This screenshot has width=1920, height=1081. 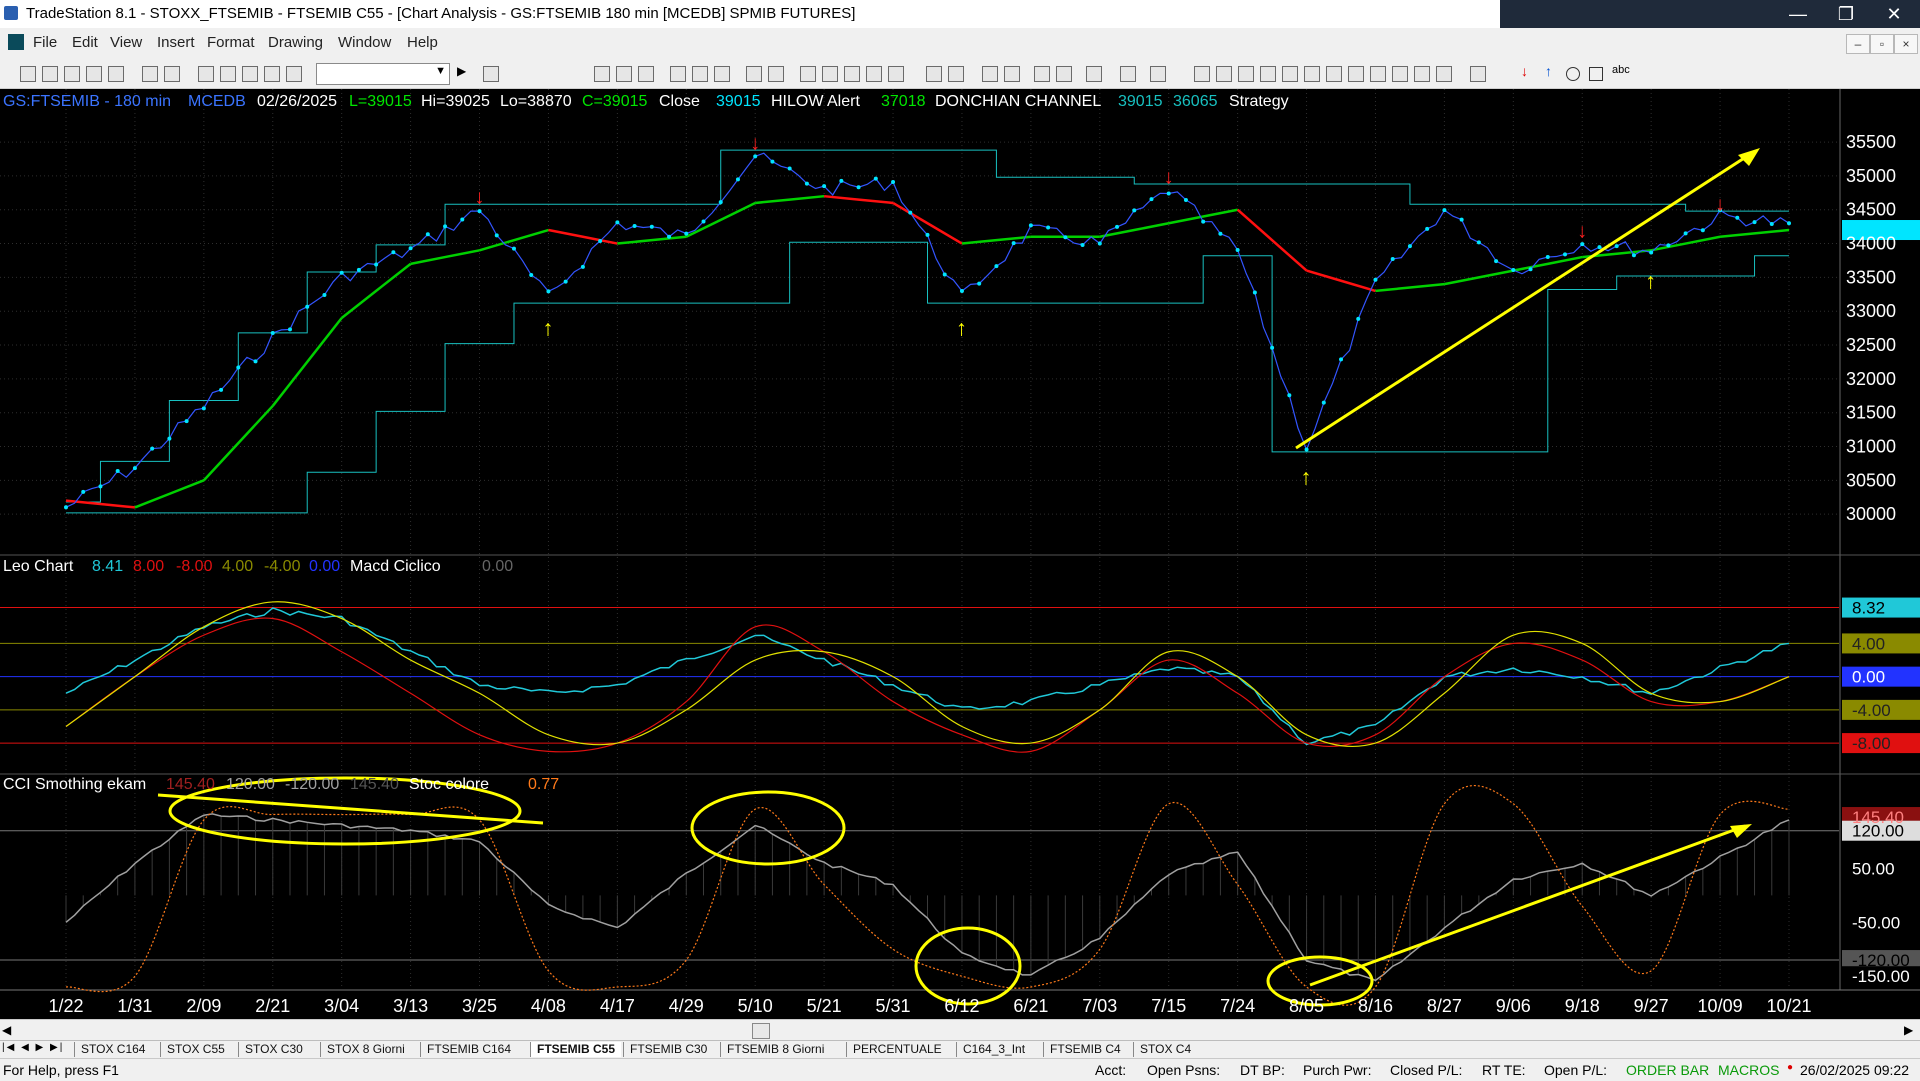 I want to click on angle-icon, so click(x=1356, y=74).